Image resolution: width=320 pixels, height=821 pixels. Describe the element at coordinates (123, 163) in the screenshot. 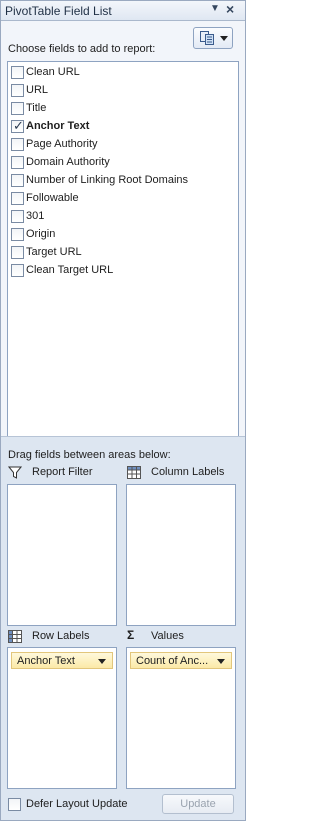

I see `field-row: Domain Authority` at that location.